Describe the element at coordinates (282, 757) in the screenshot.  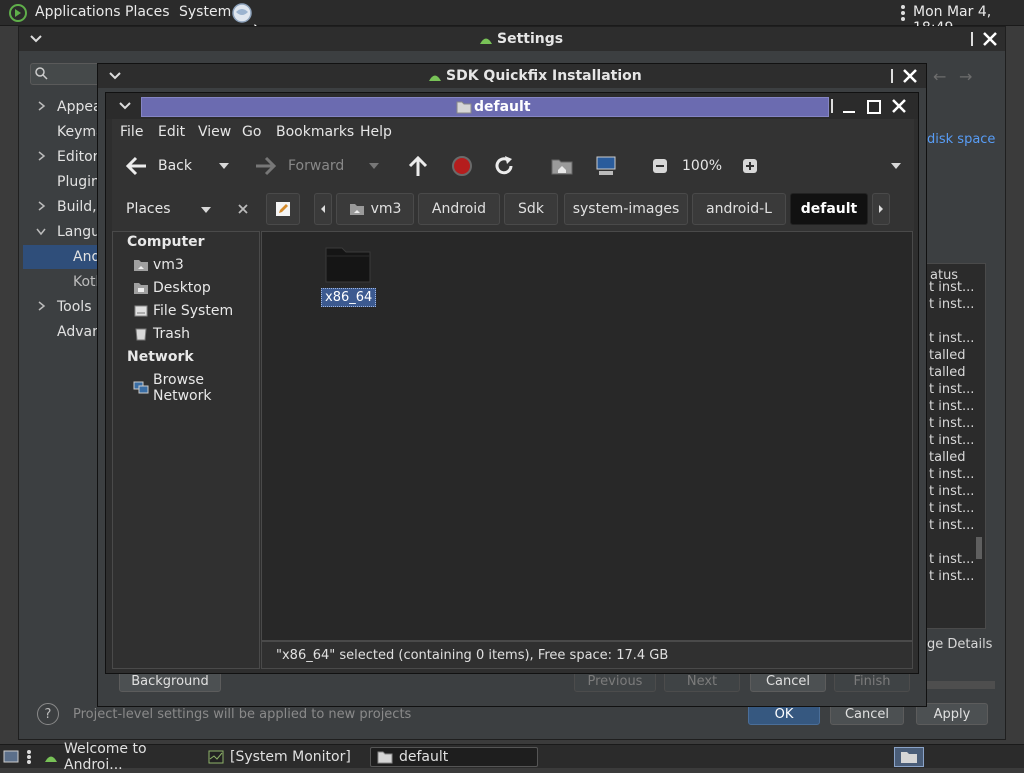
I see `taskbar-item-system-monitor: [System Monitor]` at that location.